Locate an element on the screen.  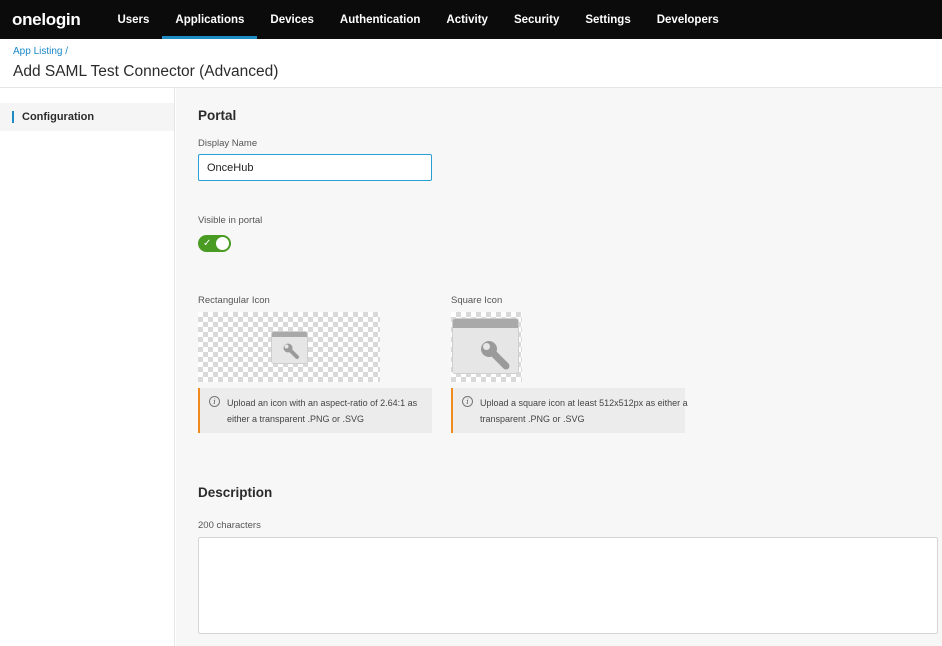
toggle-knob is located at coordinates (222, 243).